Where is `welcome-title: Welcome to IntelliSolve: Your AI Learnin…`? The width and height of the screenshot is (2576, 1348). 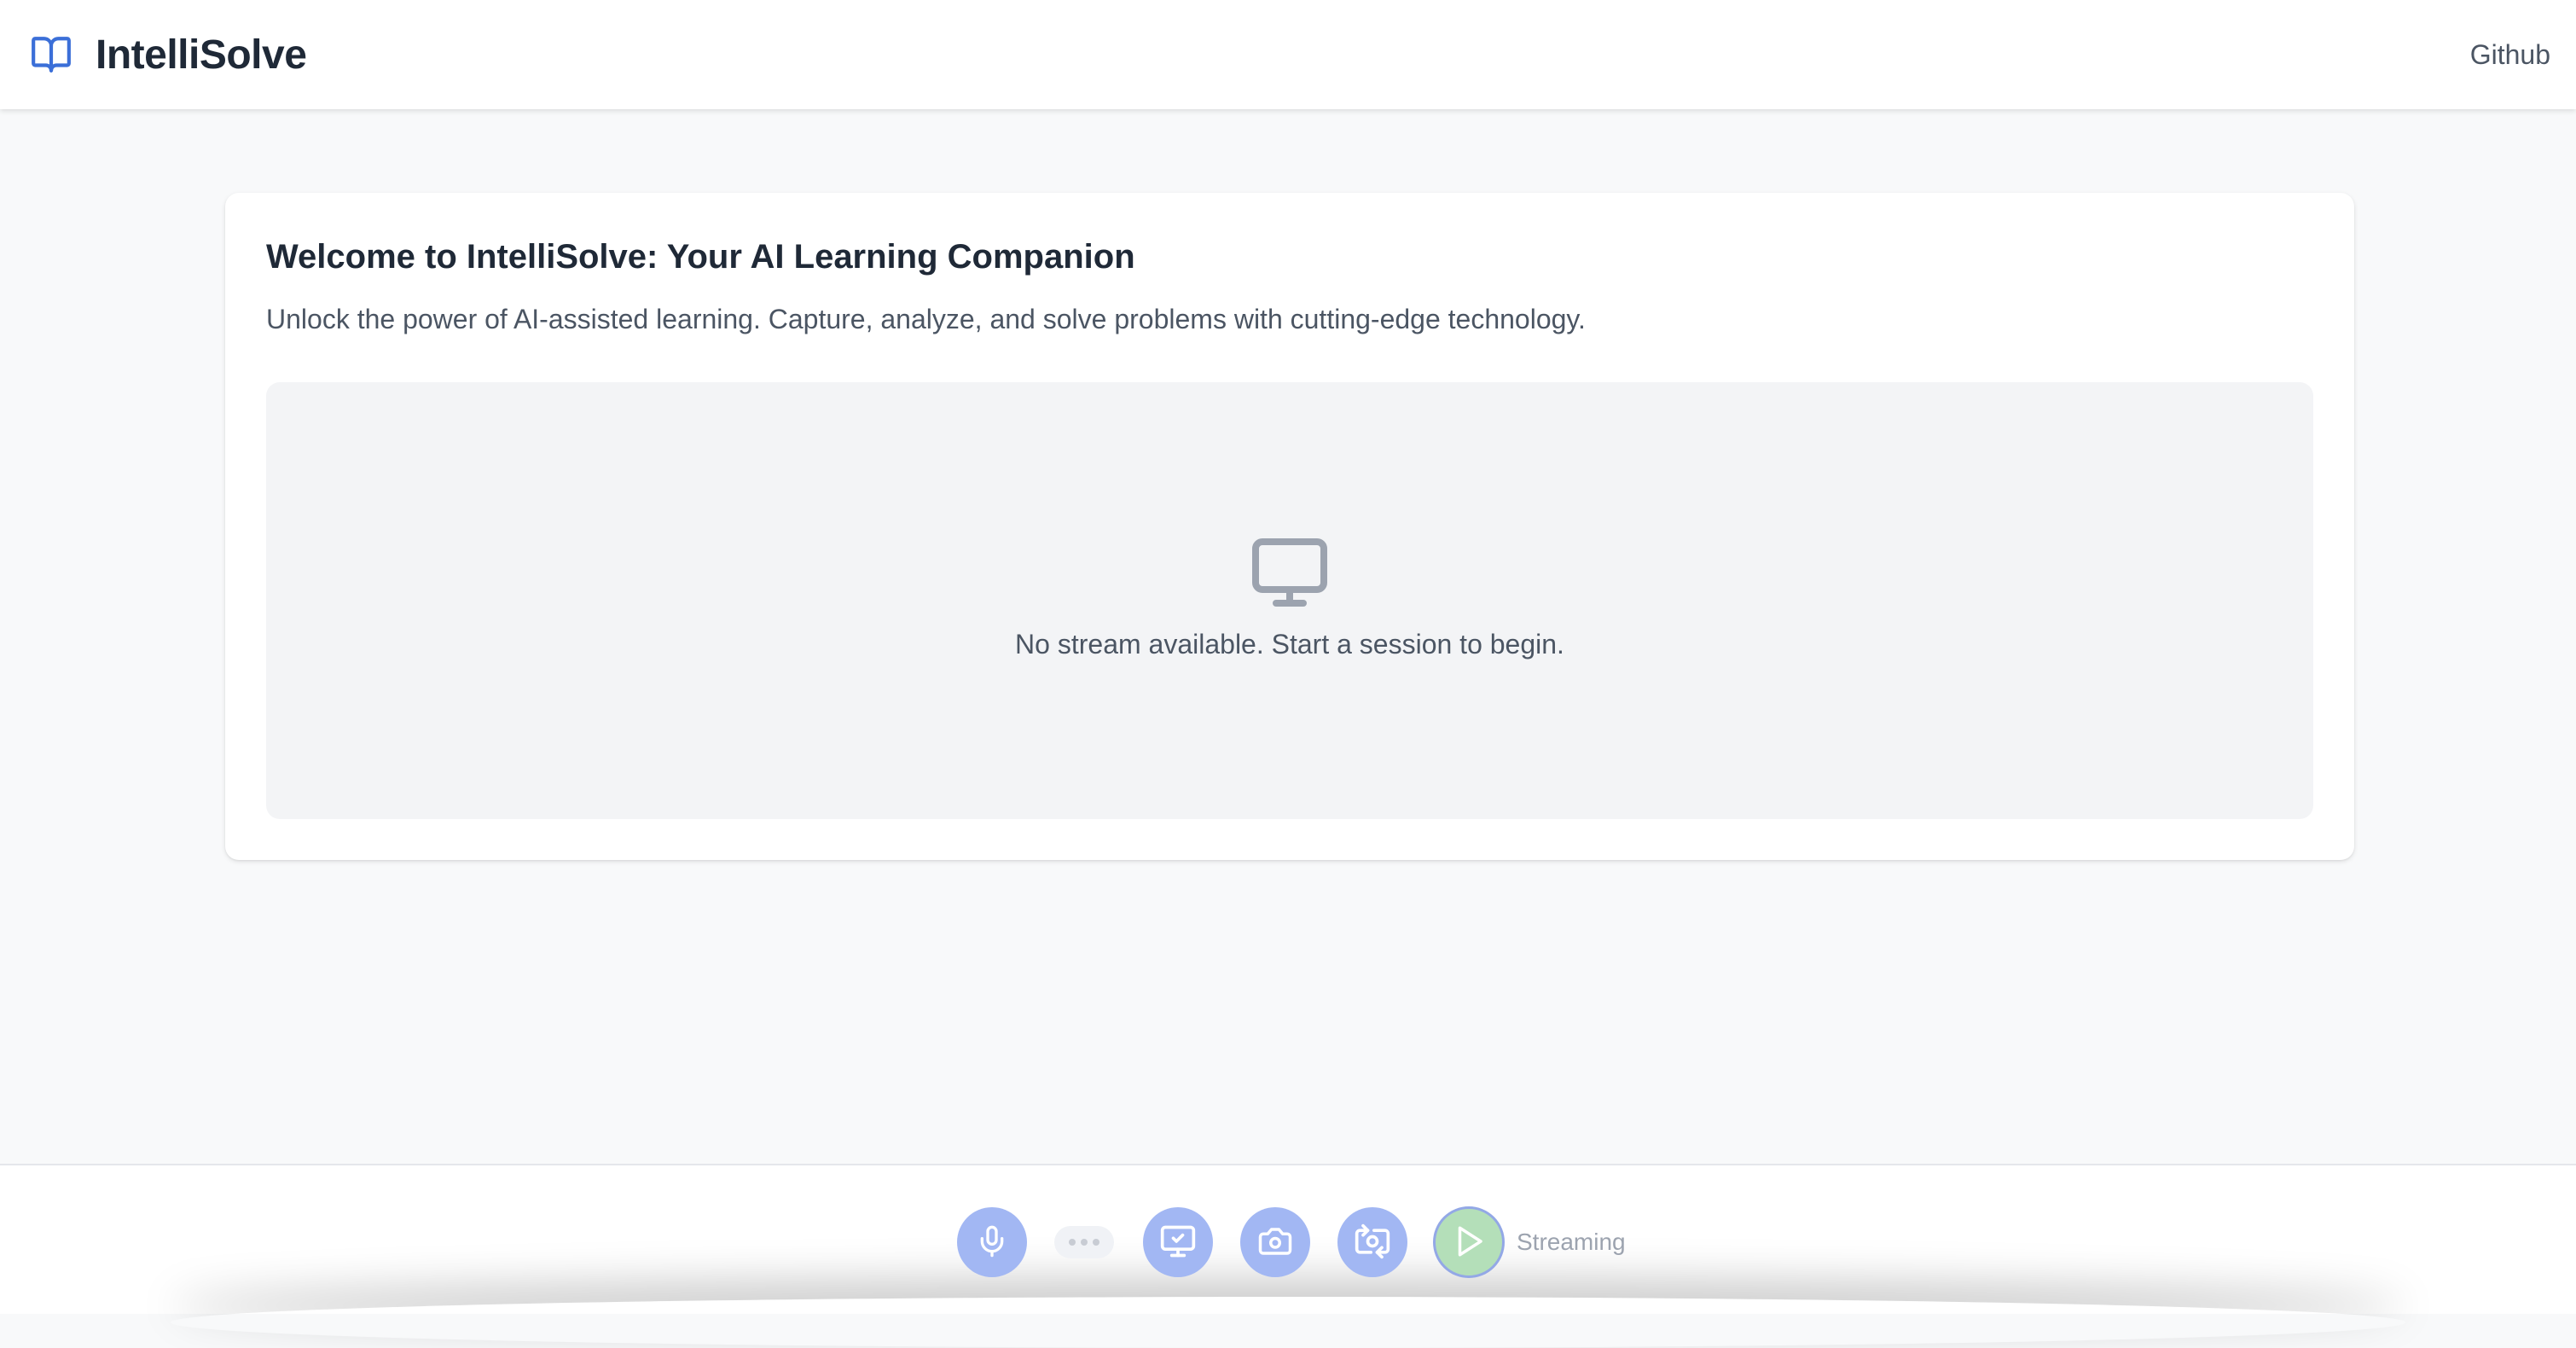
welcome-title: Welcome to IntelliSolve: Your AI Learnin… is located at coordinates (700, 257).